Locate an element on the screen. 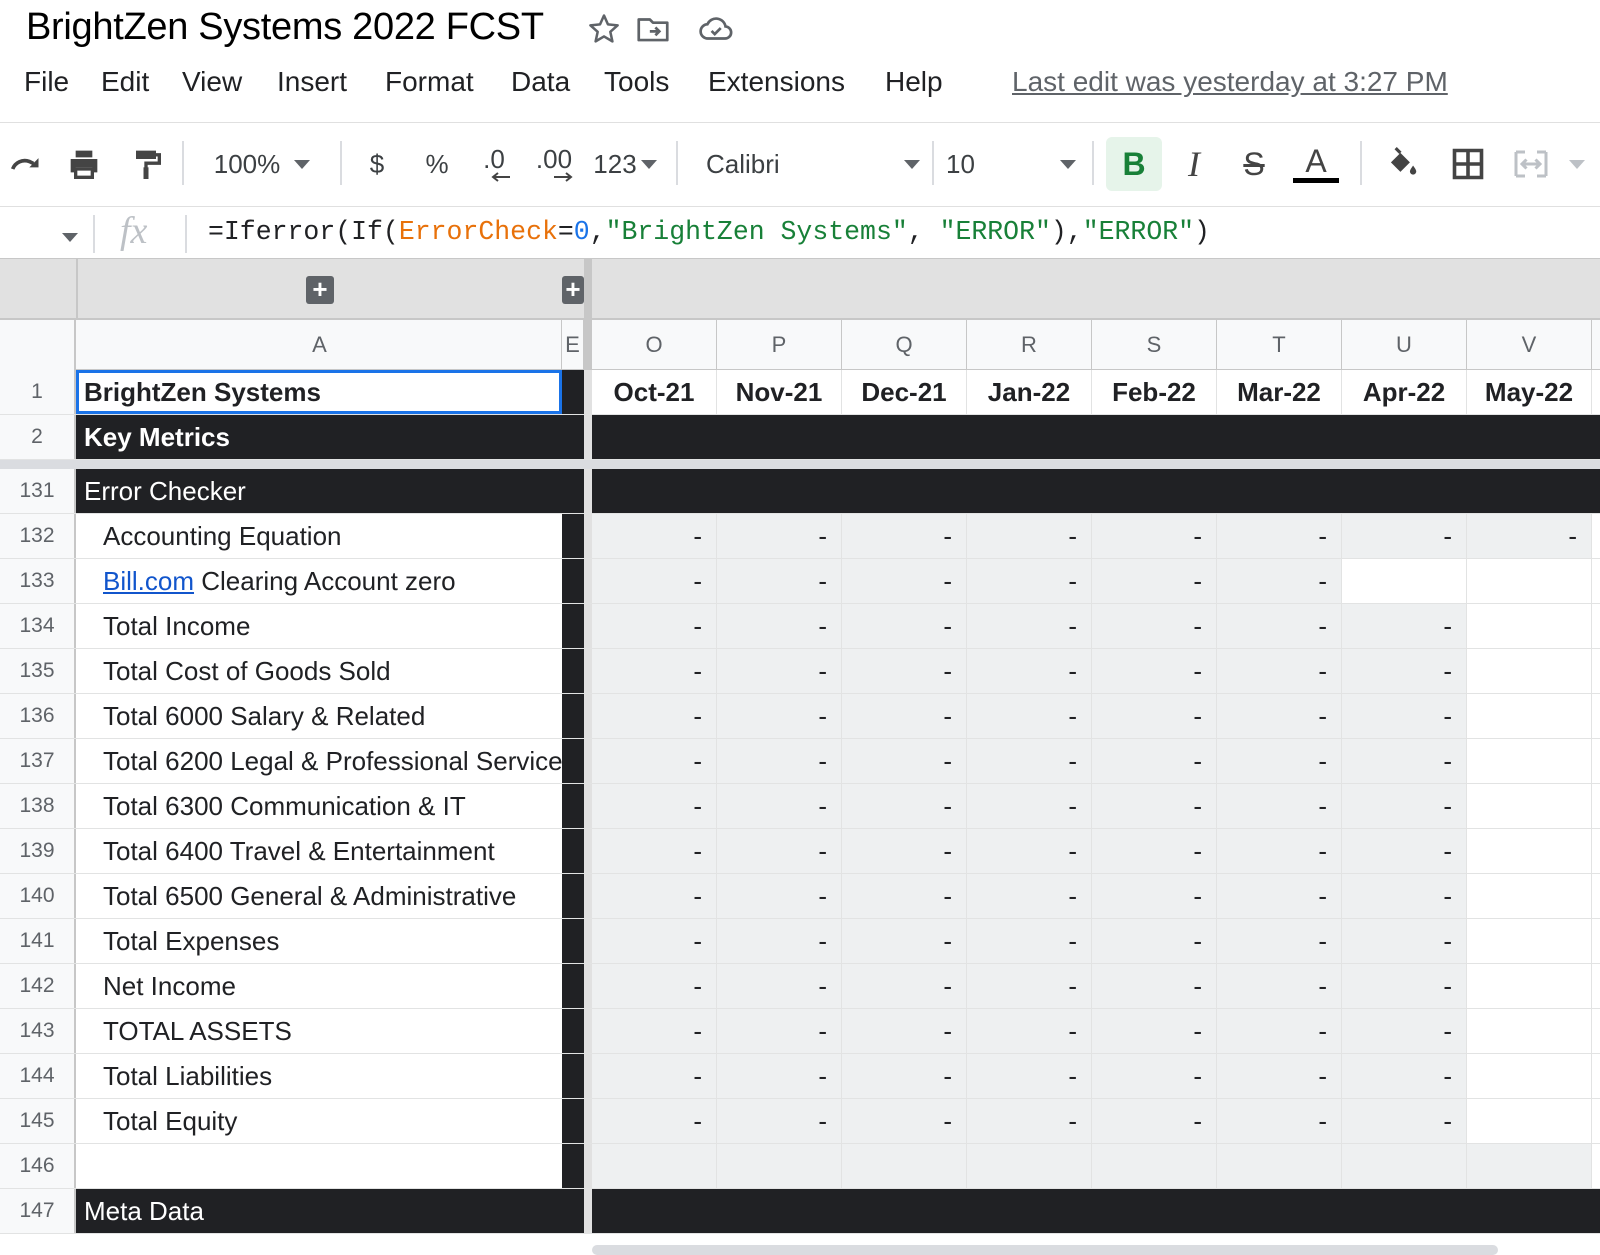 The height and width of the screenshot is (1255, 1600). menu-file: File is located at coordinates (46, 82).